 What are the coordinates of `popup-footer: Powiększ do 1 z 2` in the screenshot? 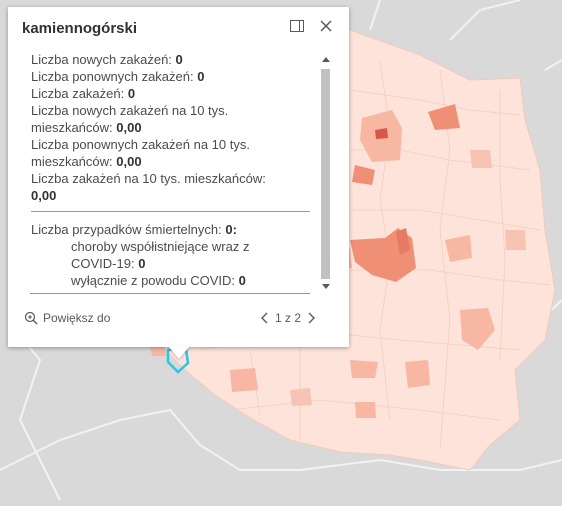 It's located at (178, 318).